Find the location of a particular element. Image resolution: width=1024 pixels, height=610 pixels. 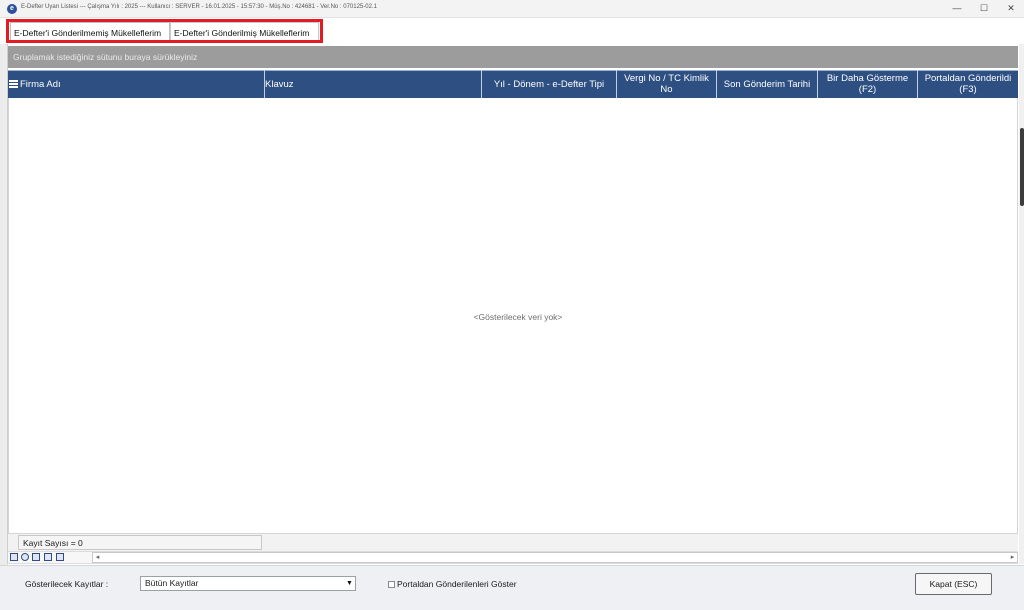

print-icon is located at coordinates (60, 557).